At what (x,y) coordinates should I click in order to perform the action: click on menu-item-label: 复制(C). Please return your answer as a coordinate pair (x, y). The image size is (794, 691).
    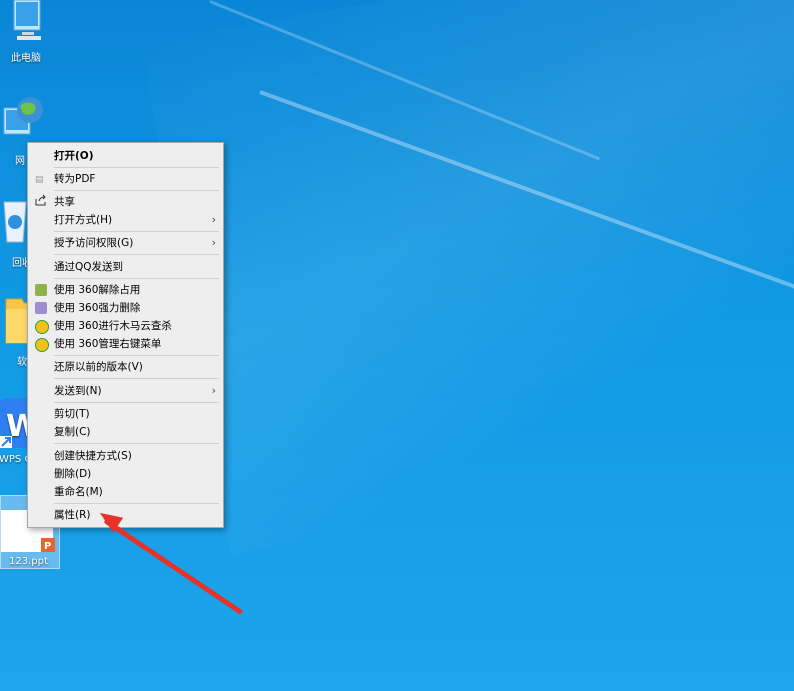
    Looking at the image, I should click on (72, 432).